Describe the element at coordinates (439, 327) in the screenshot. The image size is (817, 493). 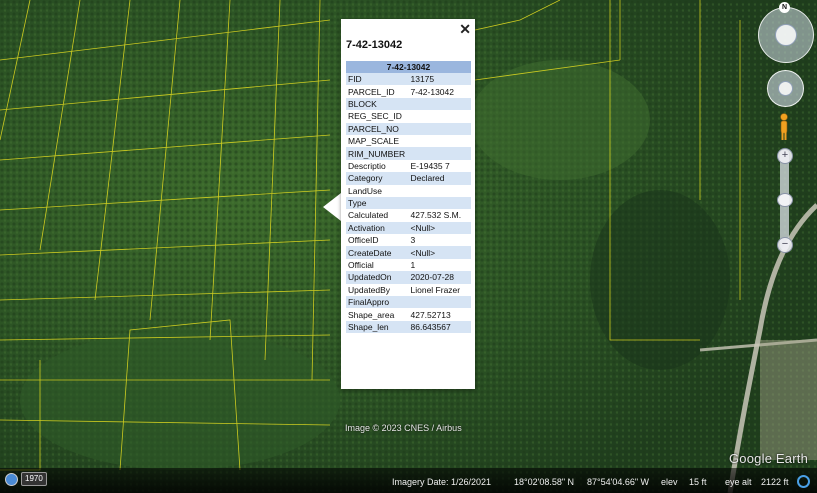
I see `attribute-value: 86.643567` at that location.